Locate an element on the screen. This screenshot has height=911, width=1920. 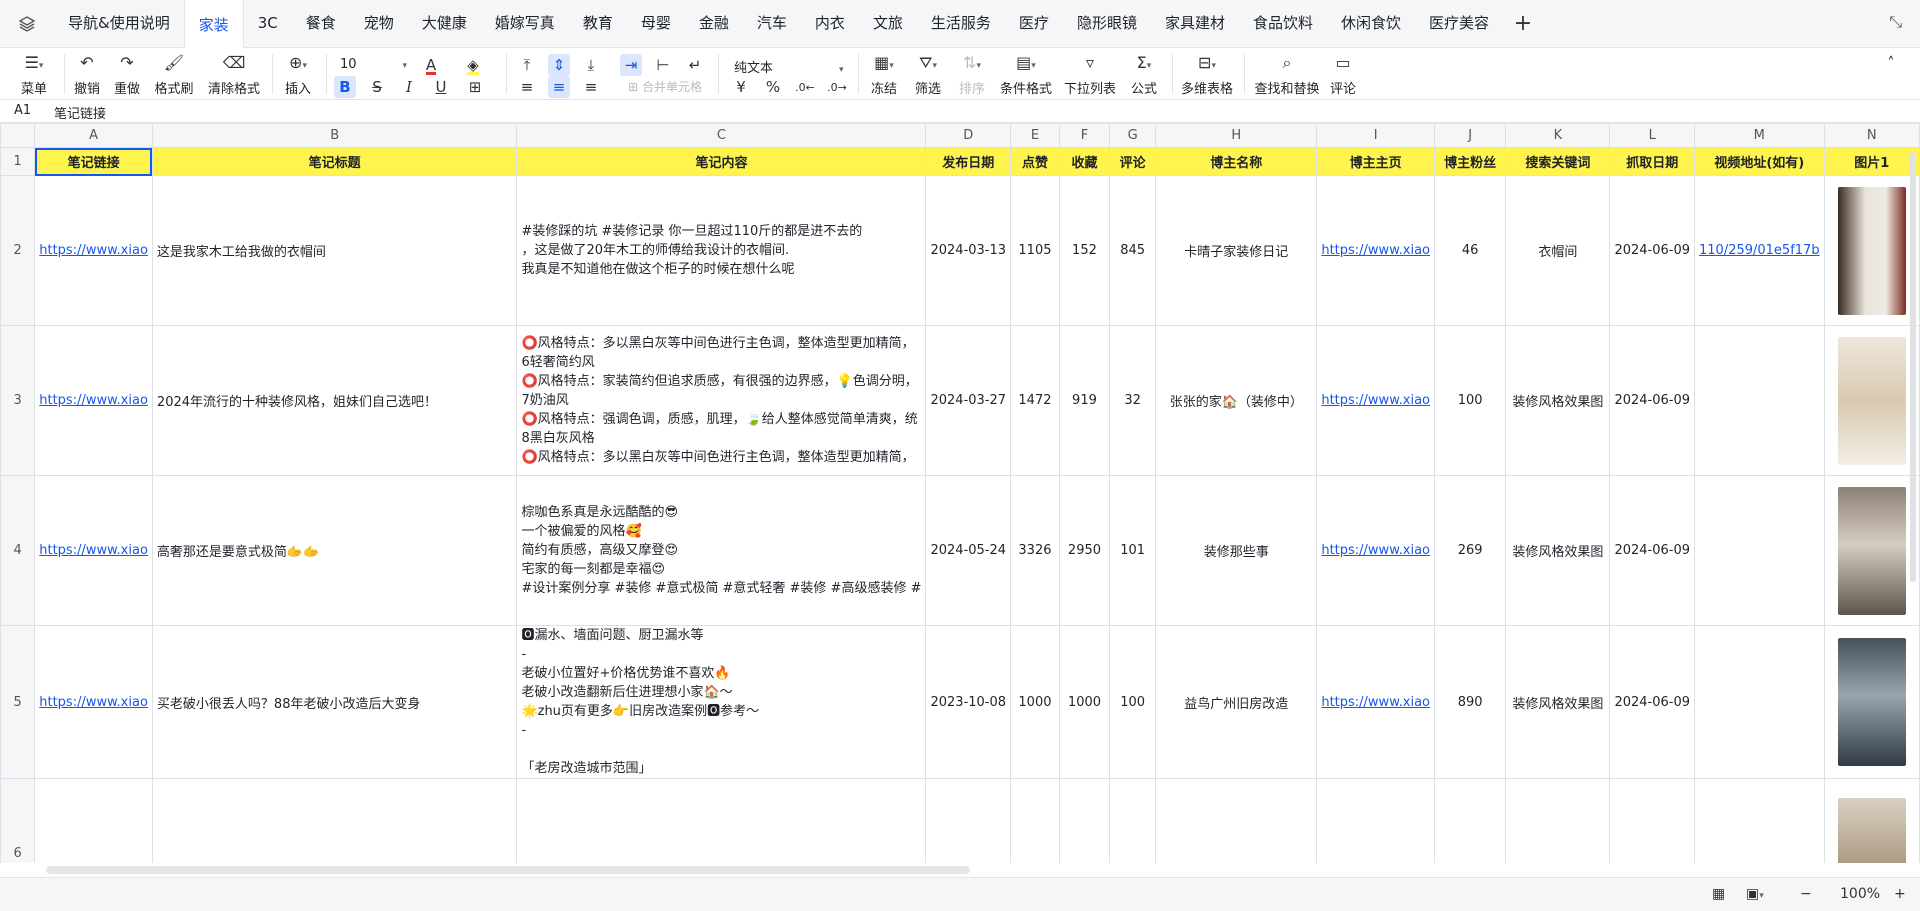
fans-cell: 100 is located at coordinates (1470, 400).